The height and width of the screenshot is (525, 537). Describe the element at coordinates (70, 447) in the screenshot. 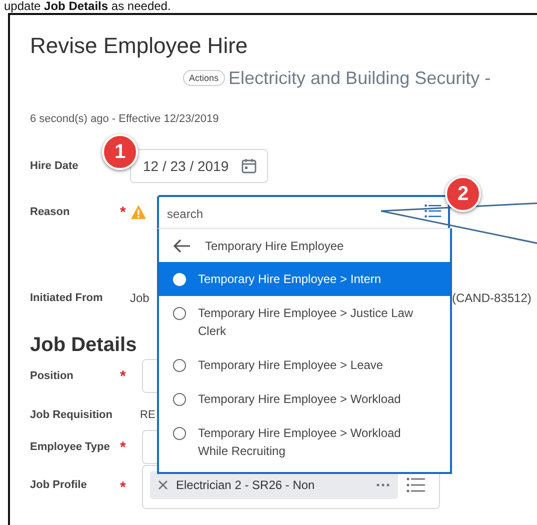

I see `field-label: Employee Type` at that location.